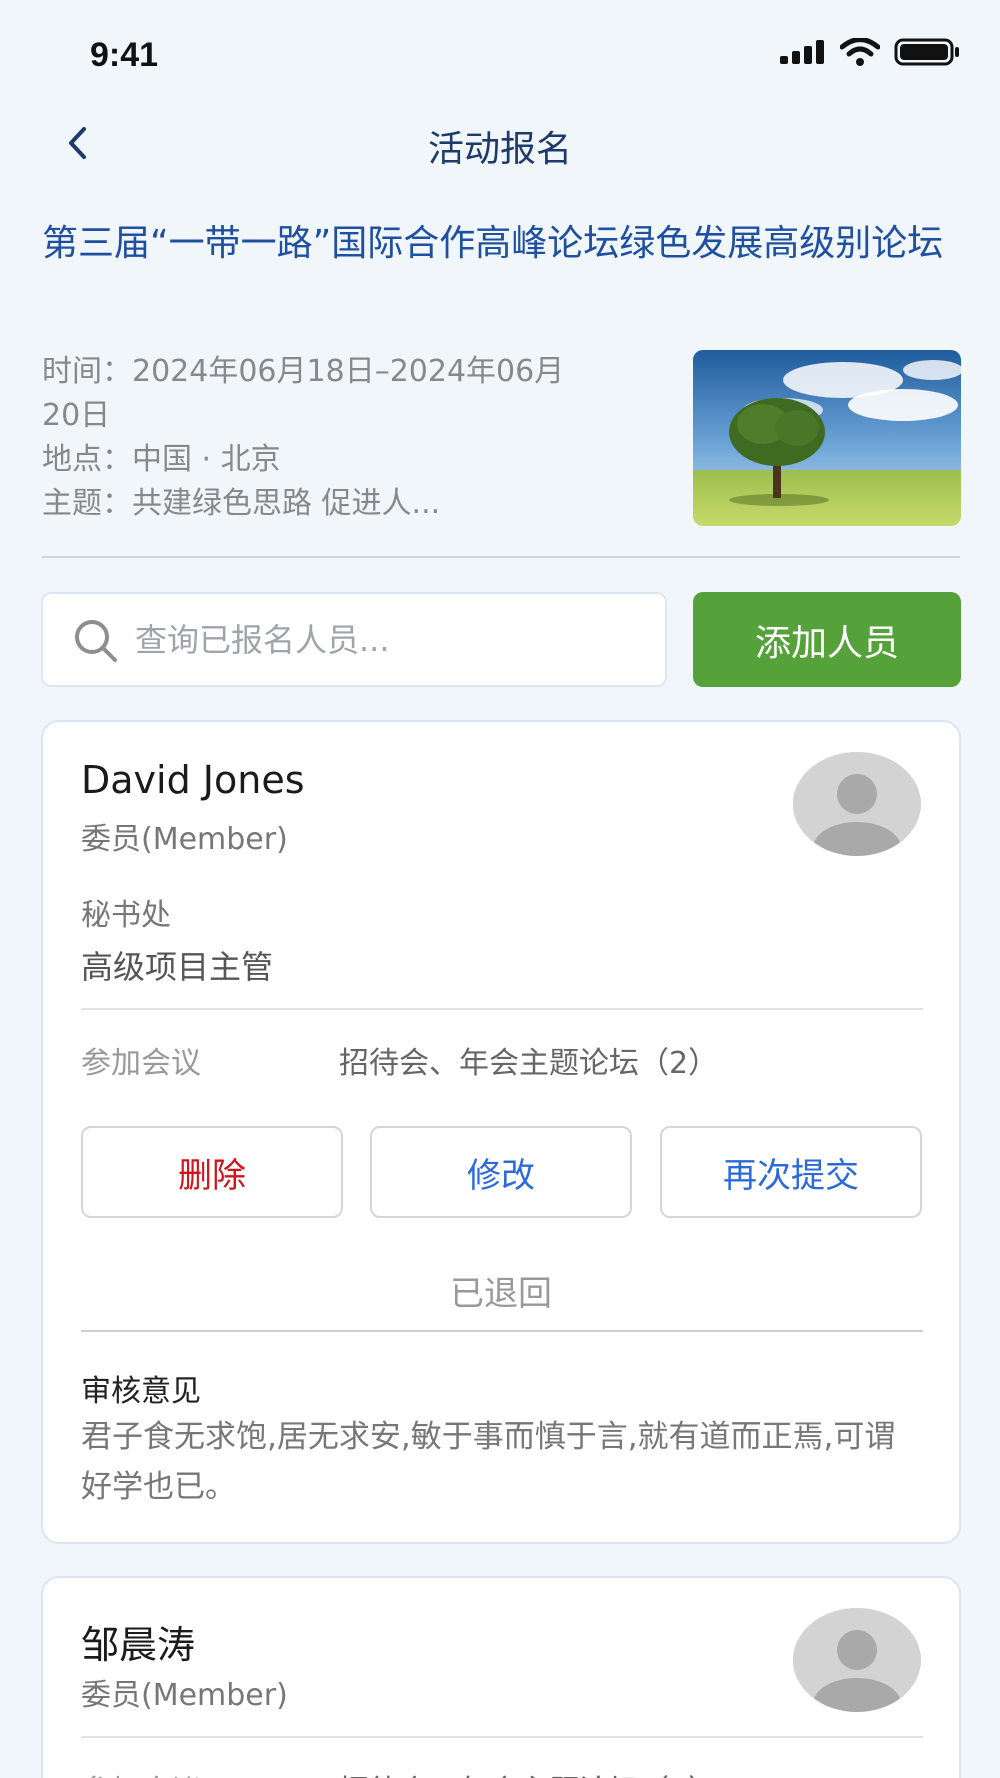 The height and width of the screenshot is (1778, 1000). What do you see at coordinates (138, 1645) in the screenshot?
I see `person-name: 邹晨涛` at bounding box center [138, 1645].